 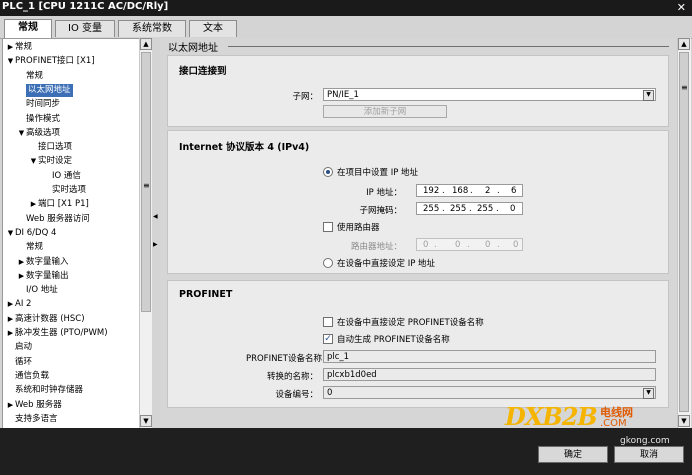 What do you see at coordinates (23, 347) in the screenshot?
I see `tree-item: 启动` at bounding box center [23, 347].